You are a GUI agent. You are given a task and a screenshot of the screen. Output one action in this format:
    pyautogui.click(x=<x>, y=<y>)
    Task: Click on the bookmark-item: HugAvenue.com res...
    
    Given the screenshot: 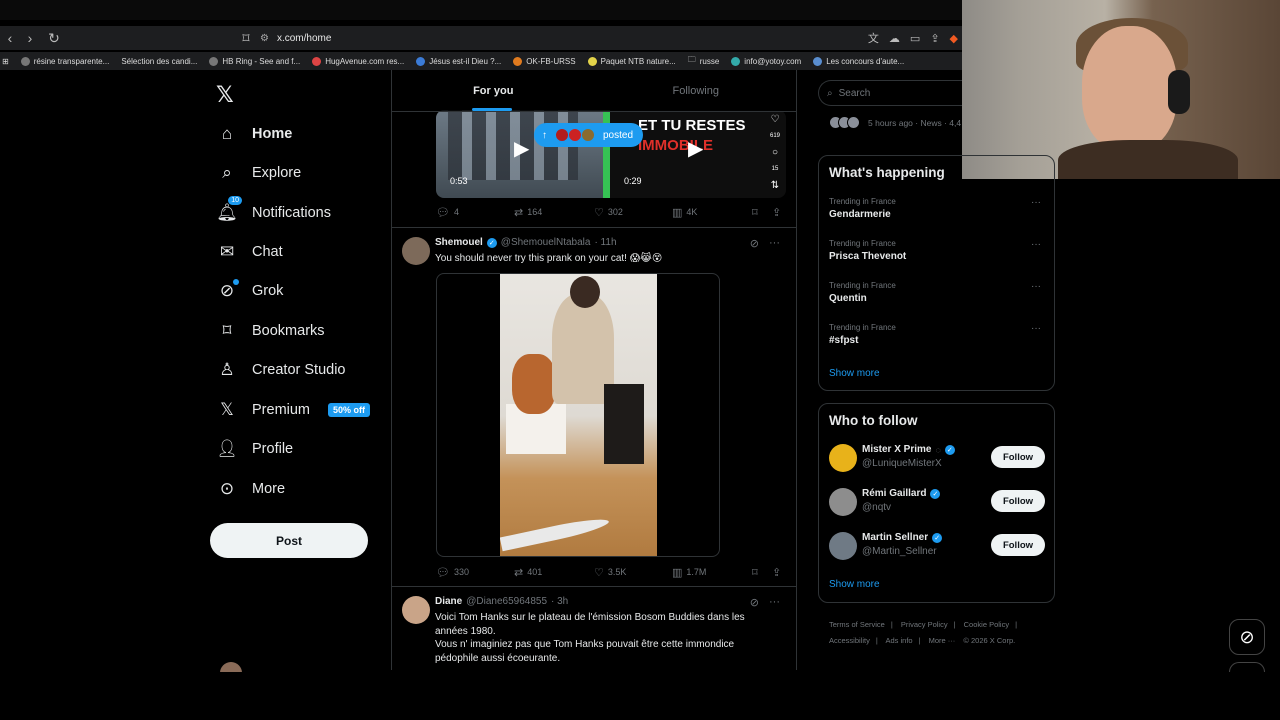 What is the action you would take?
    pyautogui.click(x=358, y=61)
    